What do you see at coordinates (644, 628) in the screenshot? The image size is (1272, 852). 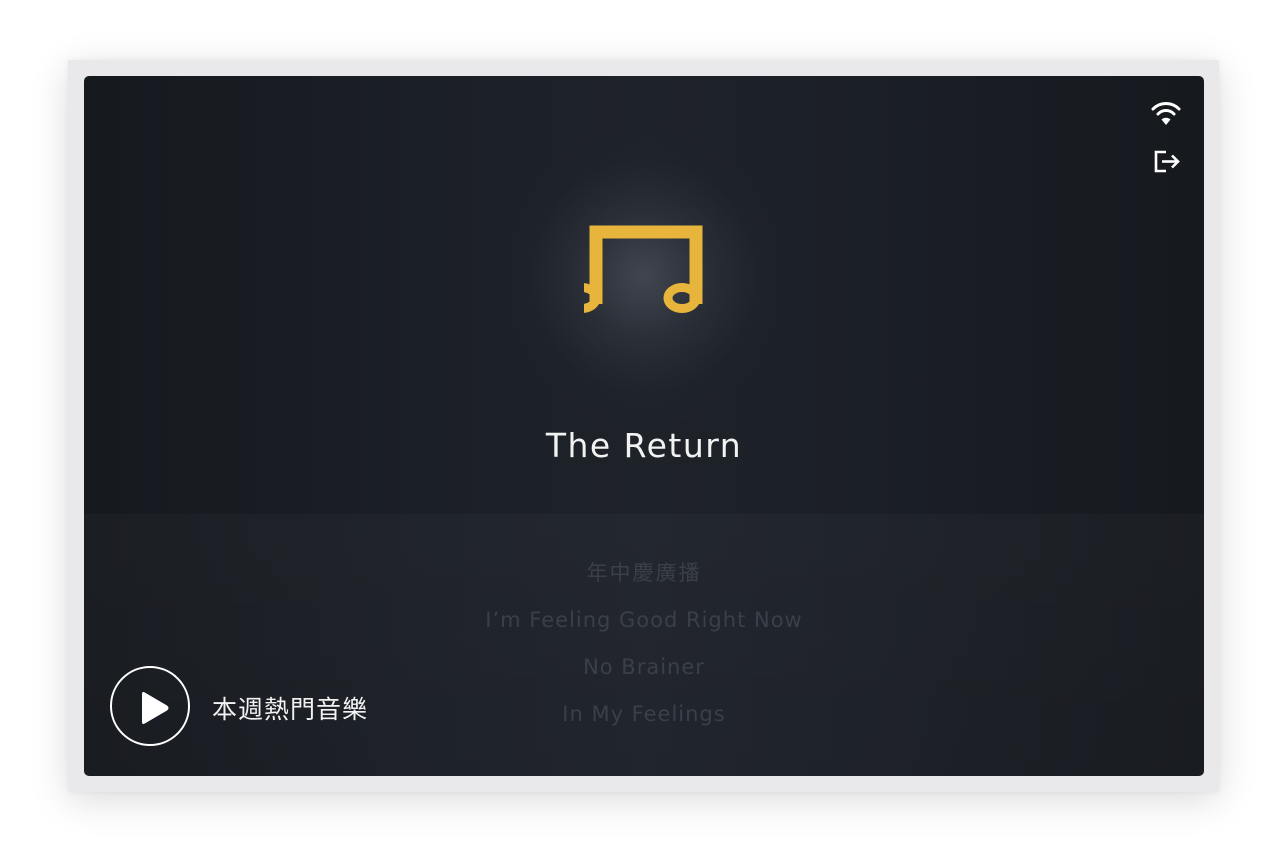 I see `playlist-item: I’m Feeling Good Right Now` at bounding box center [644, 628].